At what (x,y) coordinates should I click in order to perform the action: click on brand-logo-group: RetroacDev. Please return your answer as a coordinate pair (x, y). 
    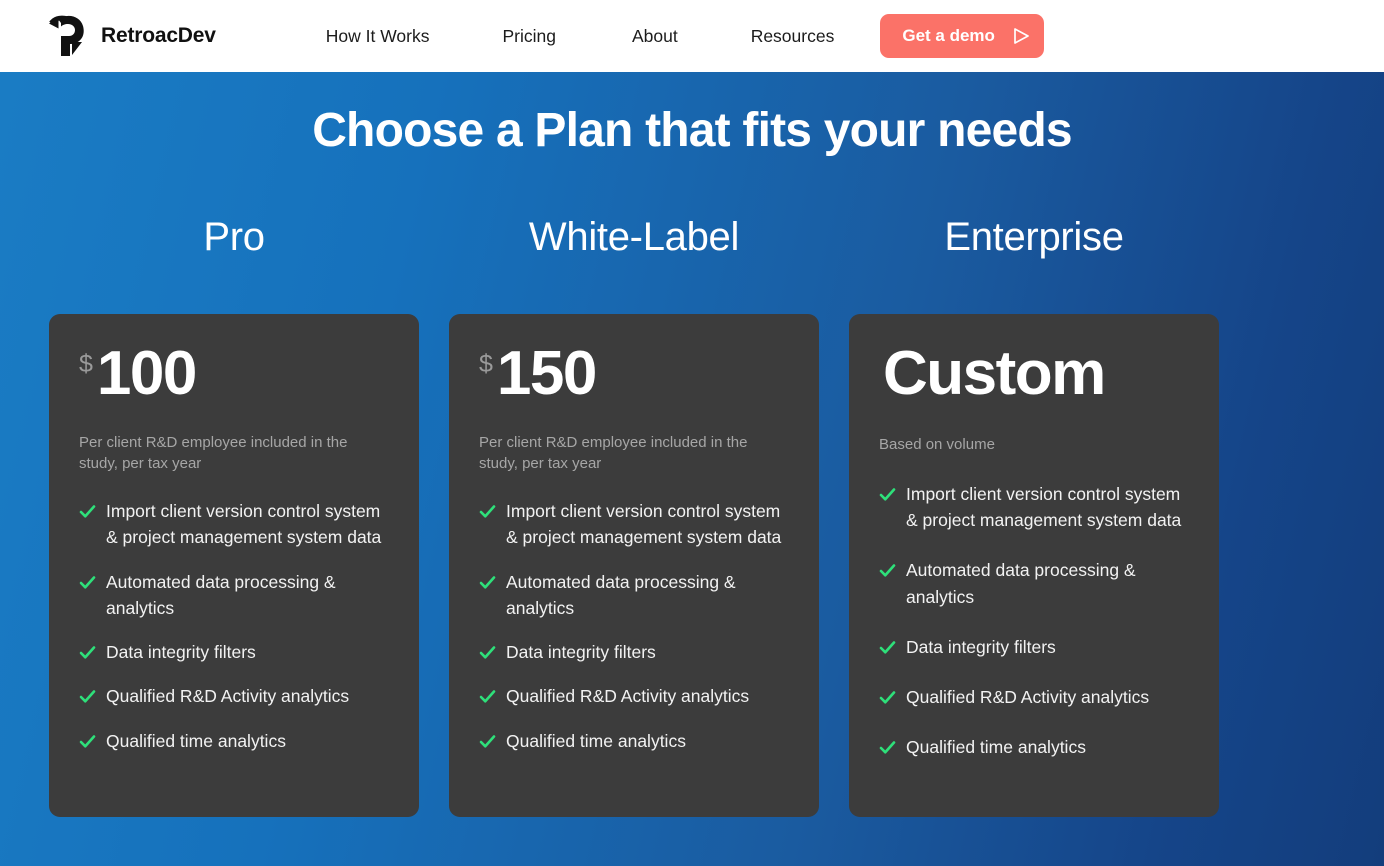
    Looking at the image, I should click on (131, 36).